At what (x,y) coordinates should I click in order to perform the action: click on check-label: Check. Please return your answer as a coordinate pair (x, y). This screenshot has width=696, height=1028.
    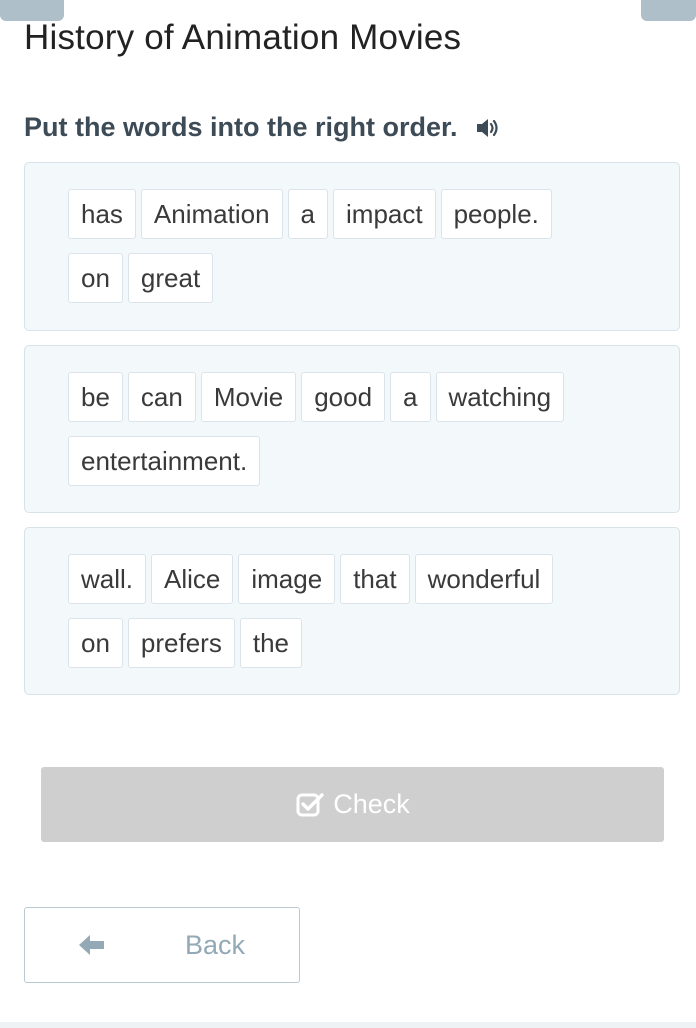
    Looking at the image, I should click on (371, 804).